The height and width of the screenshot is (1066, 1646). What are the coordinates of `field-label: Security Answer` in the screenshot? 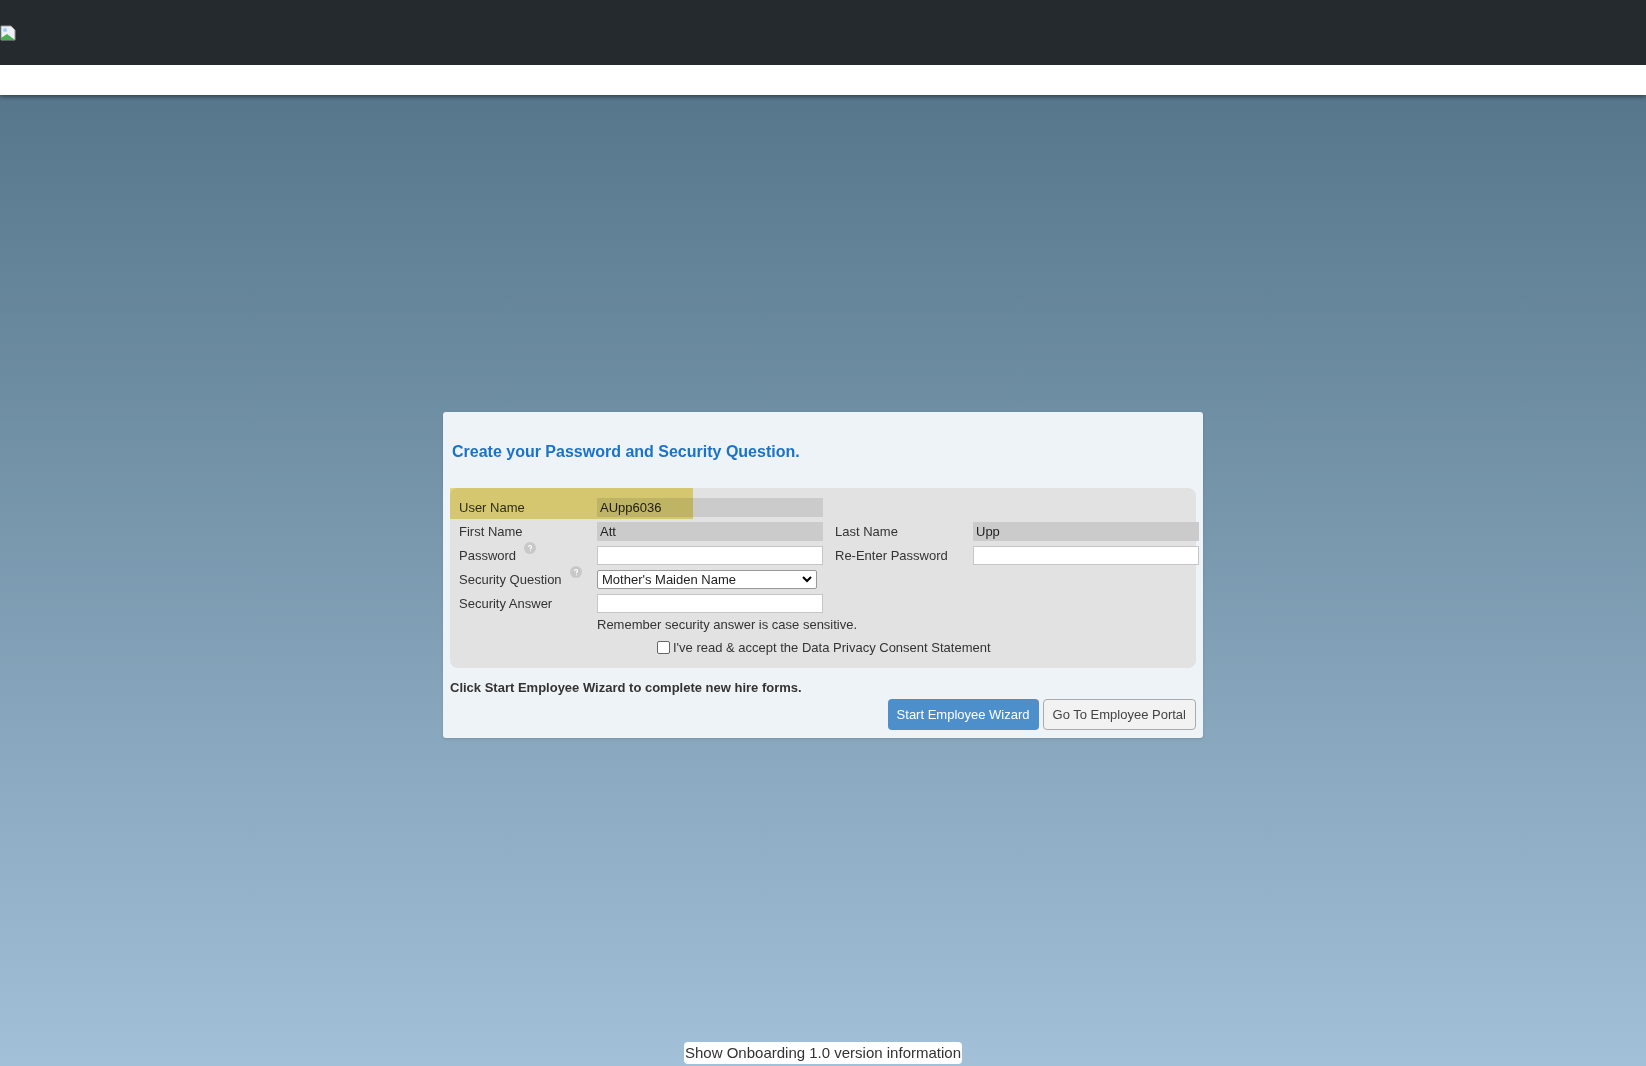 It's located at (506, 604).